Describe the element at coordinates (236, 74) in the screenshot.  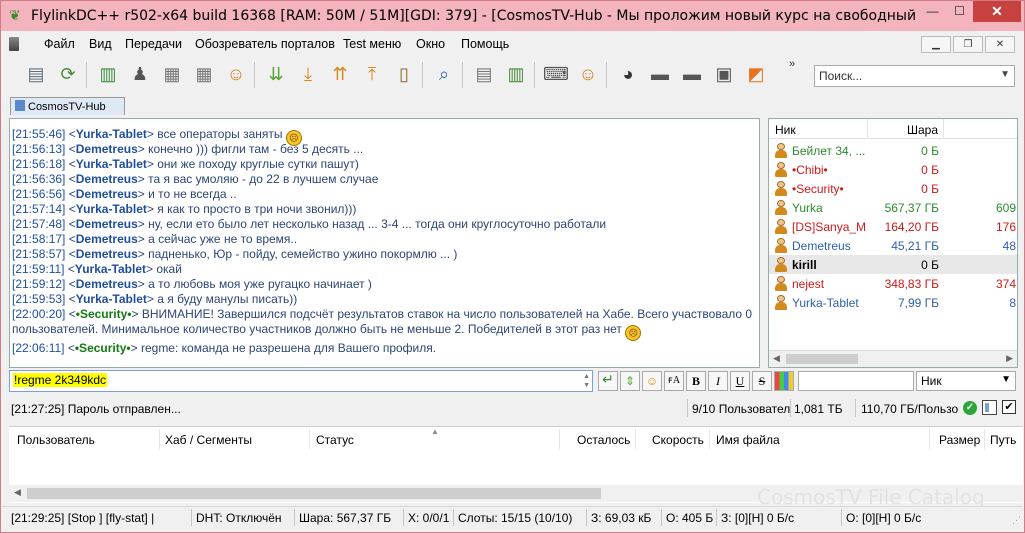
I see `users-icon: ☺` at that location.